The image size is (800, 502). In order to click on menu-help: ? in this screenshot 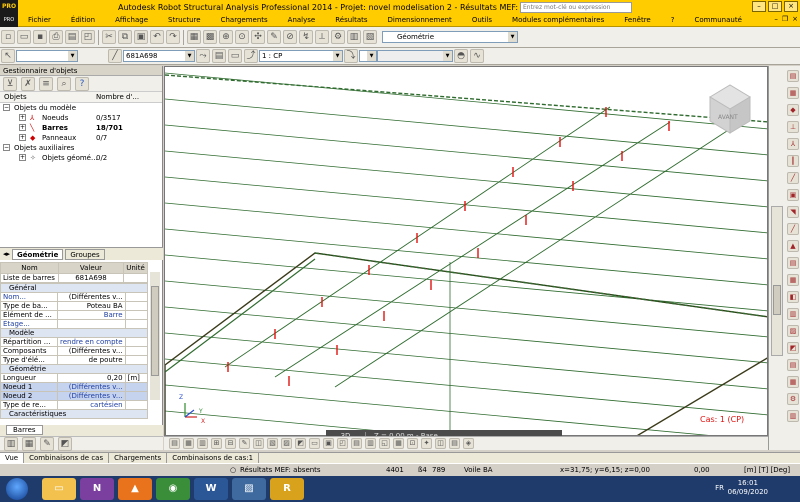, I will do `click(673, 20)`.